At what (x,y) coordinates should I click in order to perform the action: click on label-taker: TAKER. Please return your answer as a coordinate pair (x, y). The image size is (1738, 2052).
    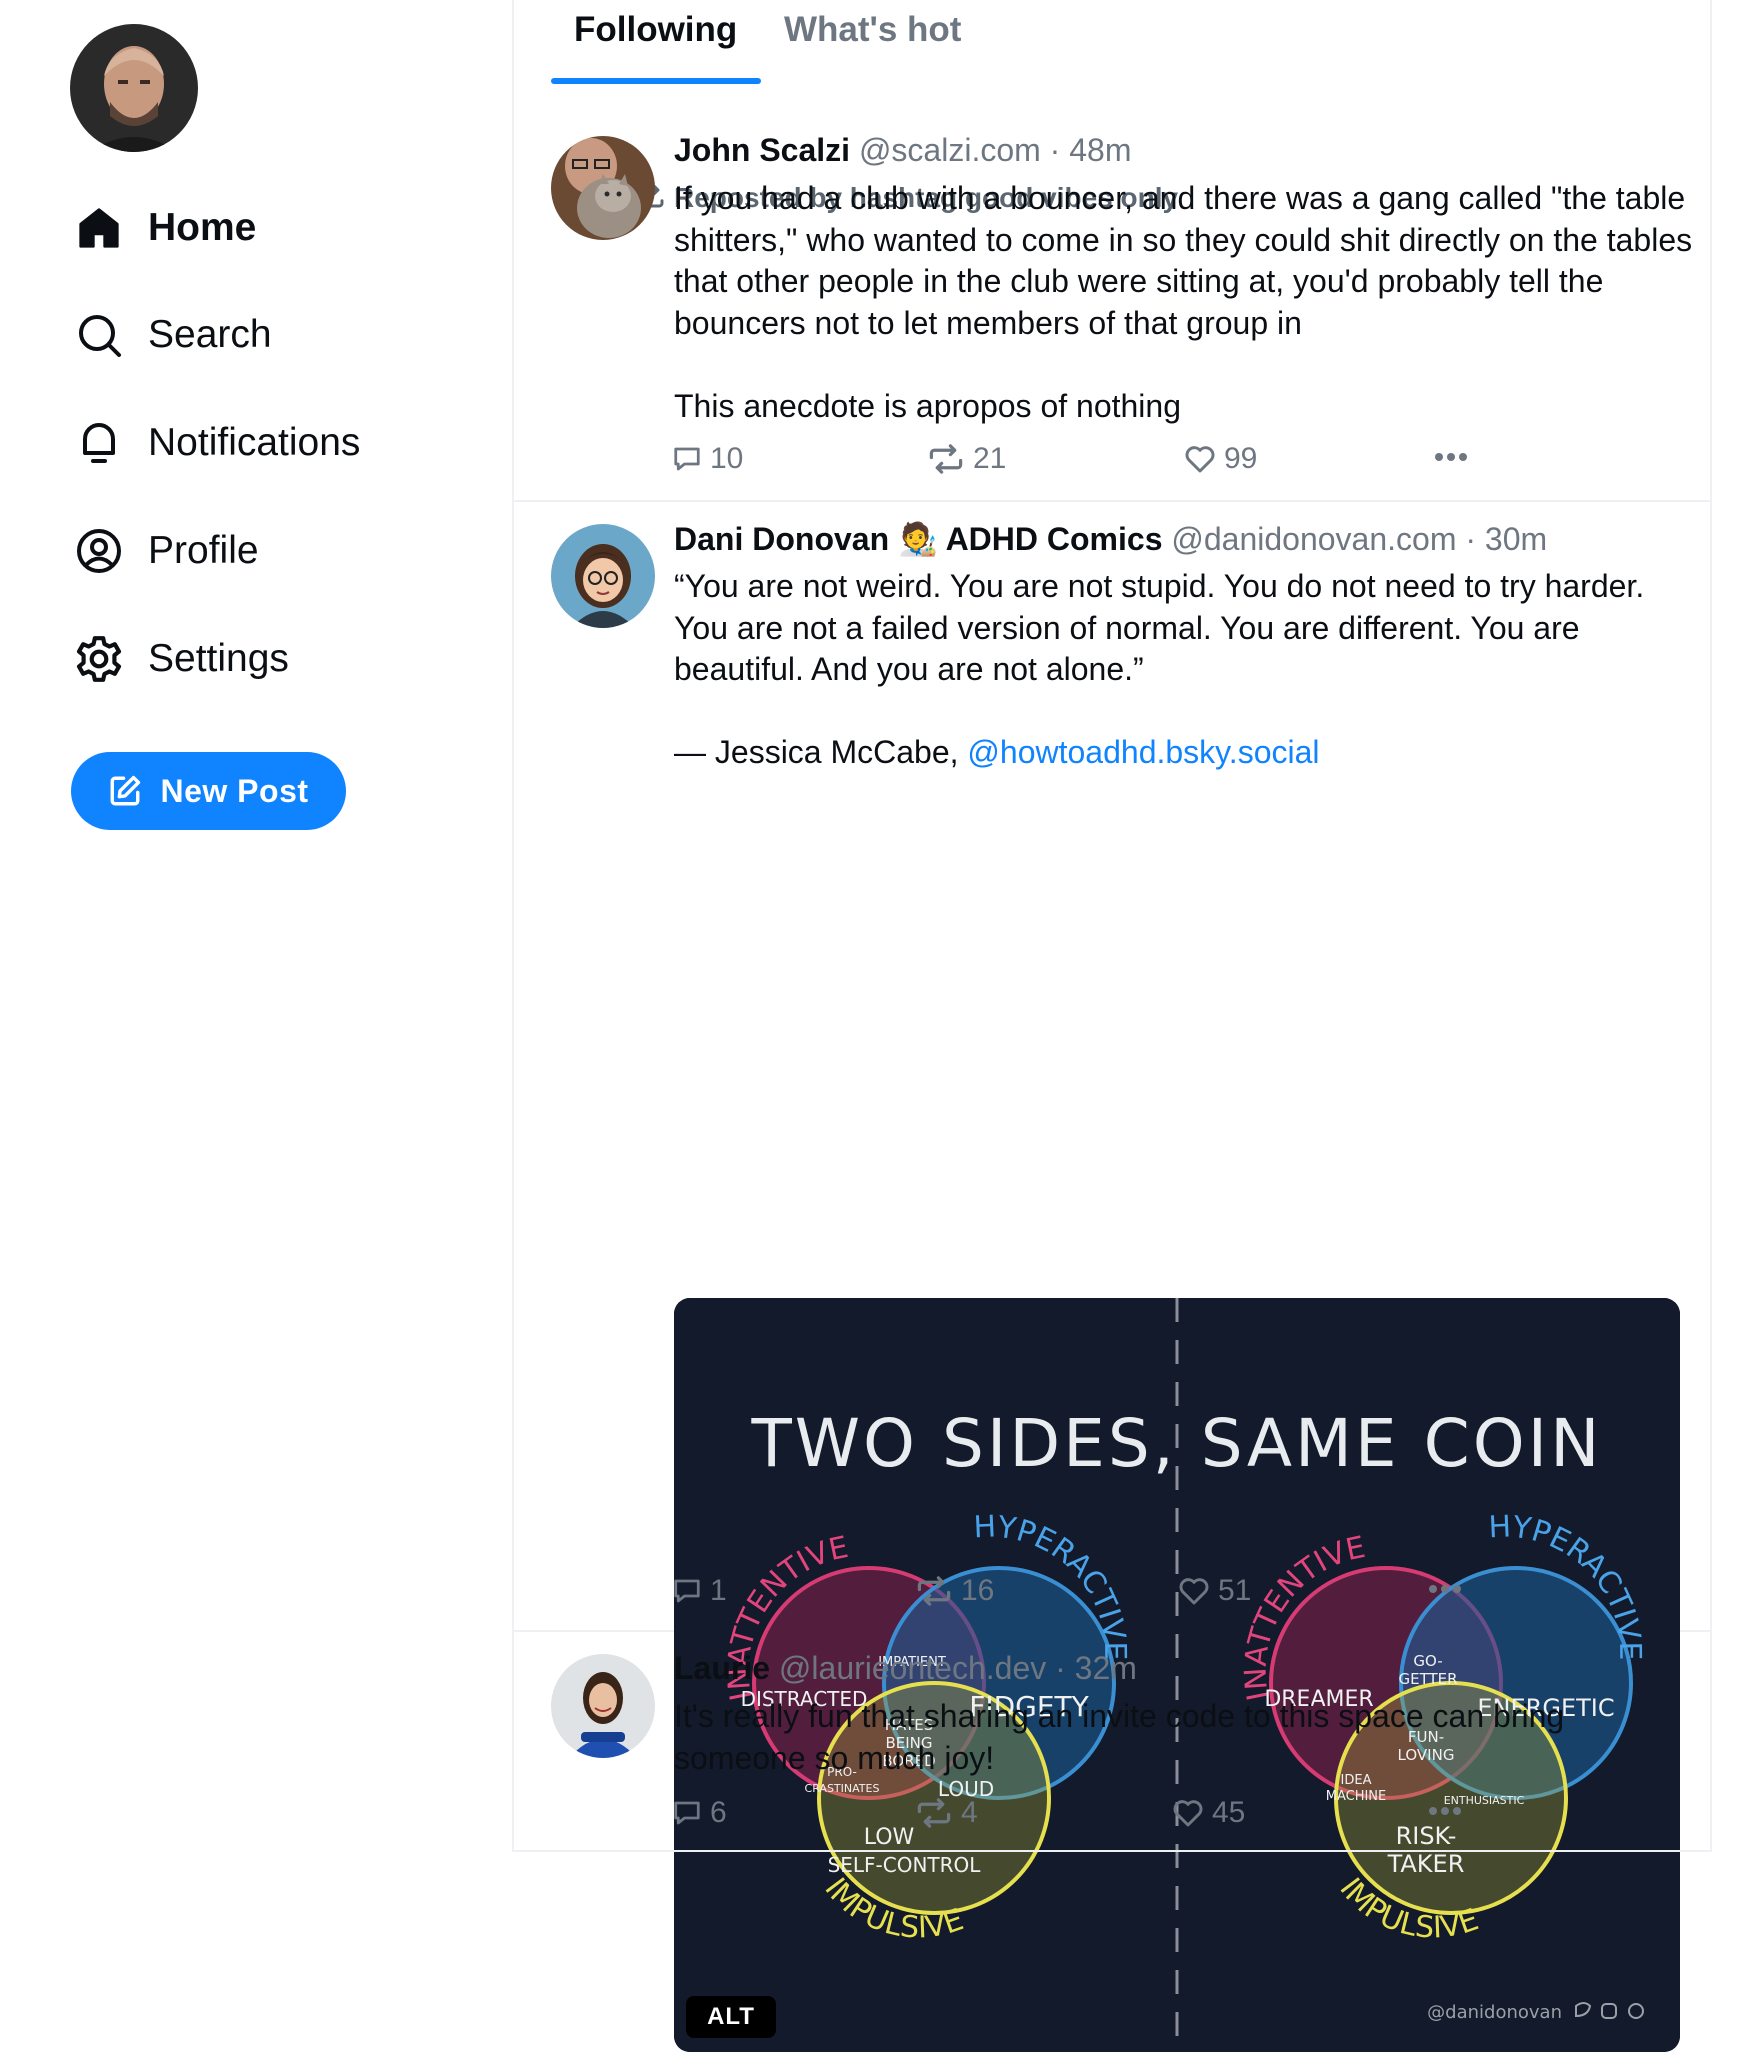
    Looking at the image, I should click on (1426, 1864).